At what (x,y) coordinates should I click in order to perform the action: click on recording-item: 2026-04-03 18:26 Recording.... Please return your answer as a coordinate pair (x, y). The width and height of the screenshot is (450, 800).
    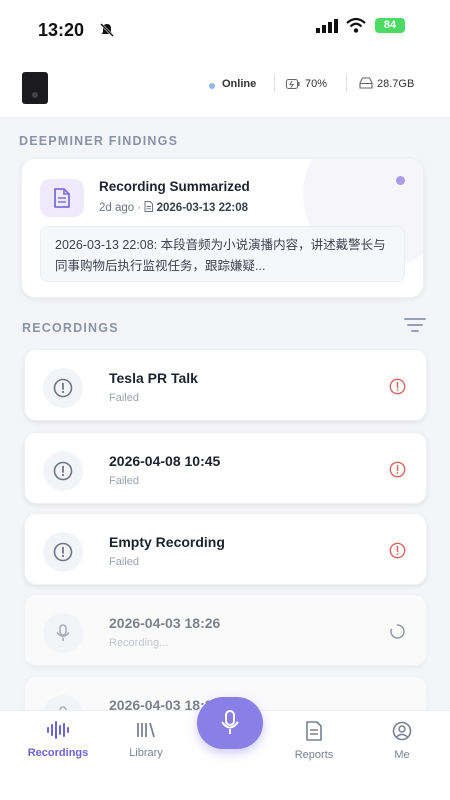
    Looking at the image, I should click on (225, 630).